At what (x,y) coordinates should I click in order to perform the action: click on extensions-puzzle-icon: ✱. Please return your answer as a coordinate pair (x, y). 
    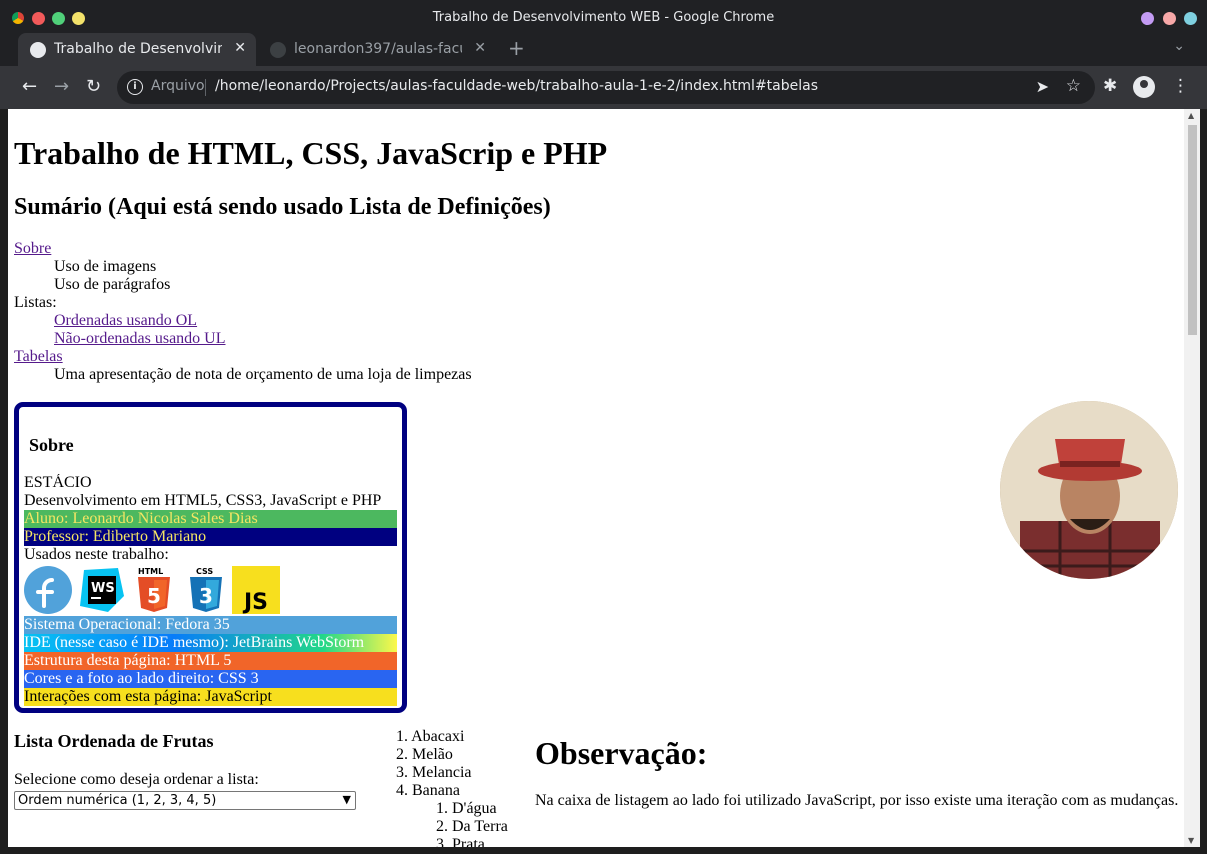
    Looking at the image, I should click on (1110, 86).